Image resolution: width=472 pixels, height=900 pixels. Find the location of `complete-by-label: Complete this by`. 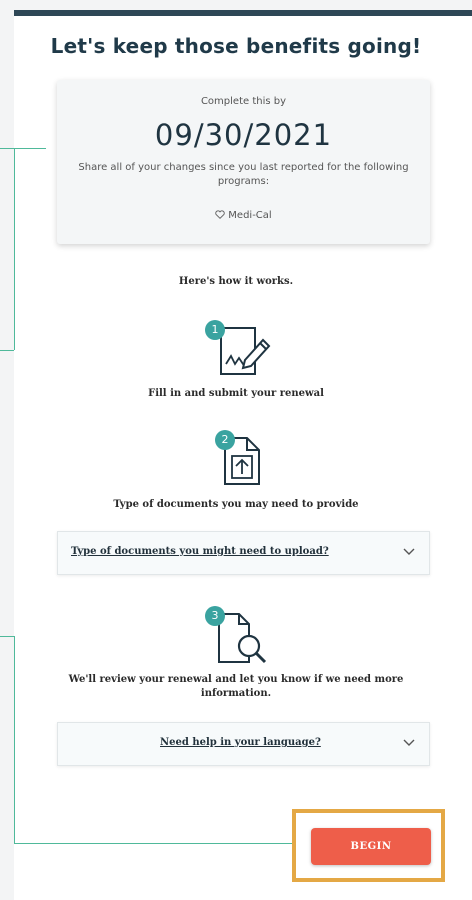

complete-by-label: Complete this by is located at coordinates (243, 101).